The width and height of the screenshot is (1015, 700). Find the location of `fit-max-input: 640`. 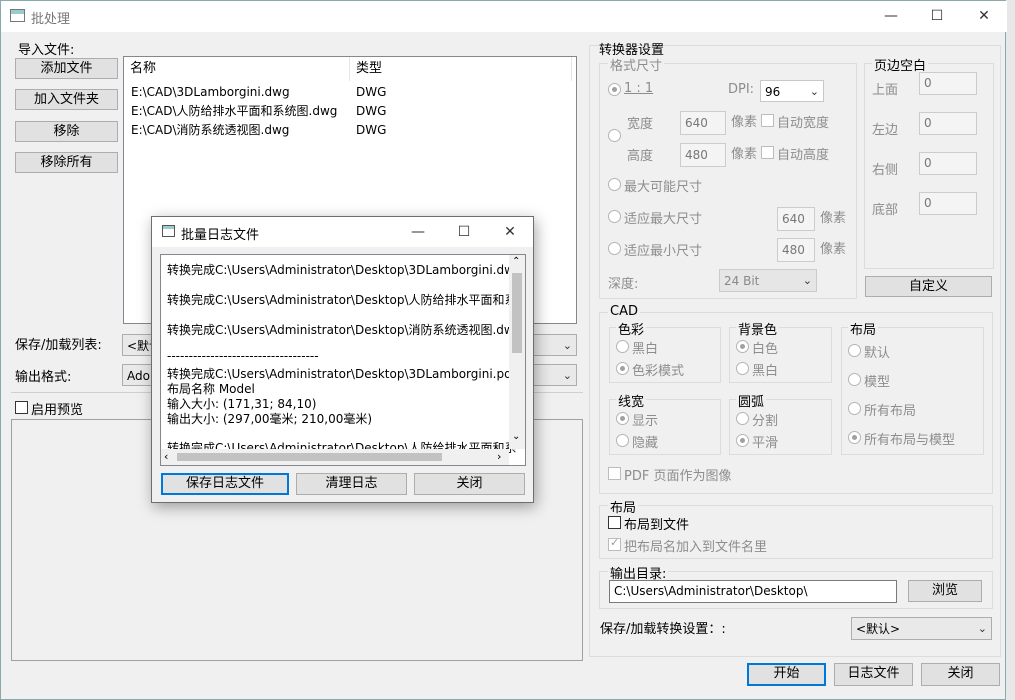

fit-max-input: 640 is located at coordinates (796, 219).